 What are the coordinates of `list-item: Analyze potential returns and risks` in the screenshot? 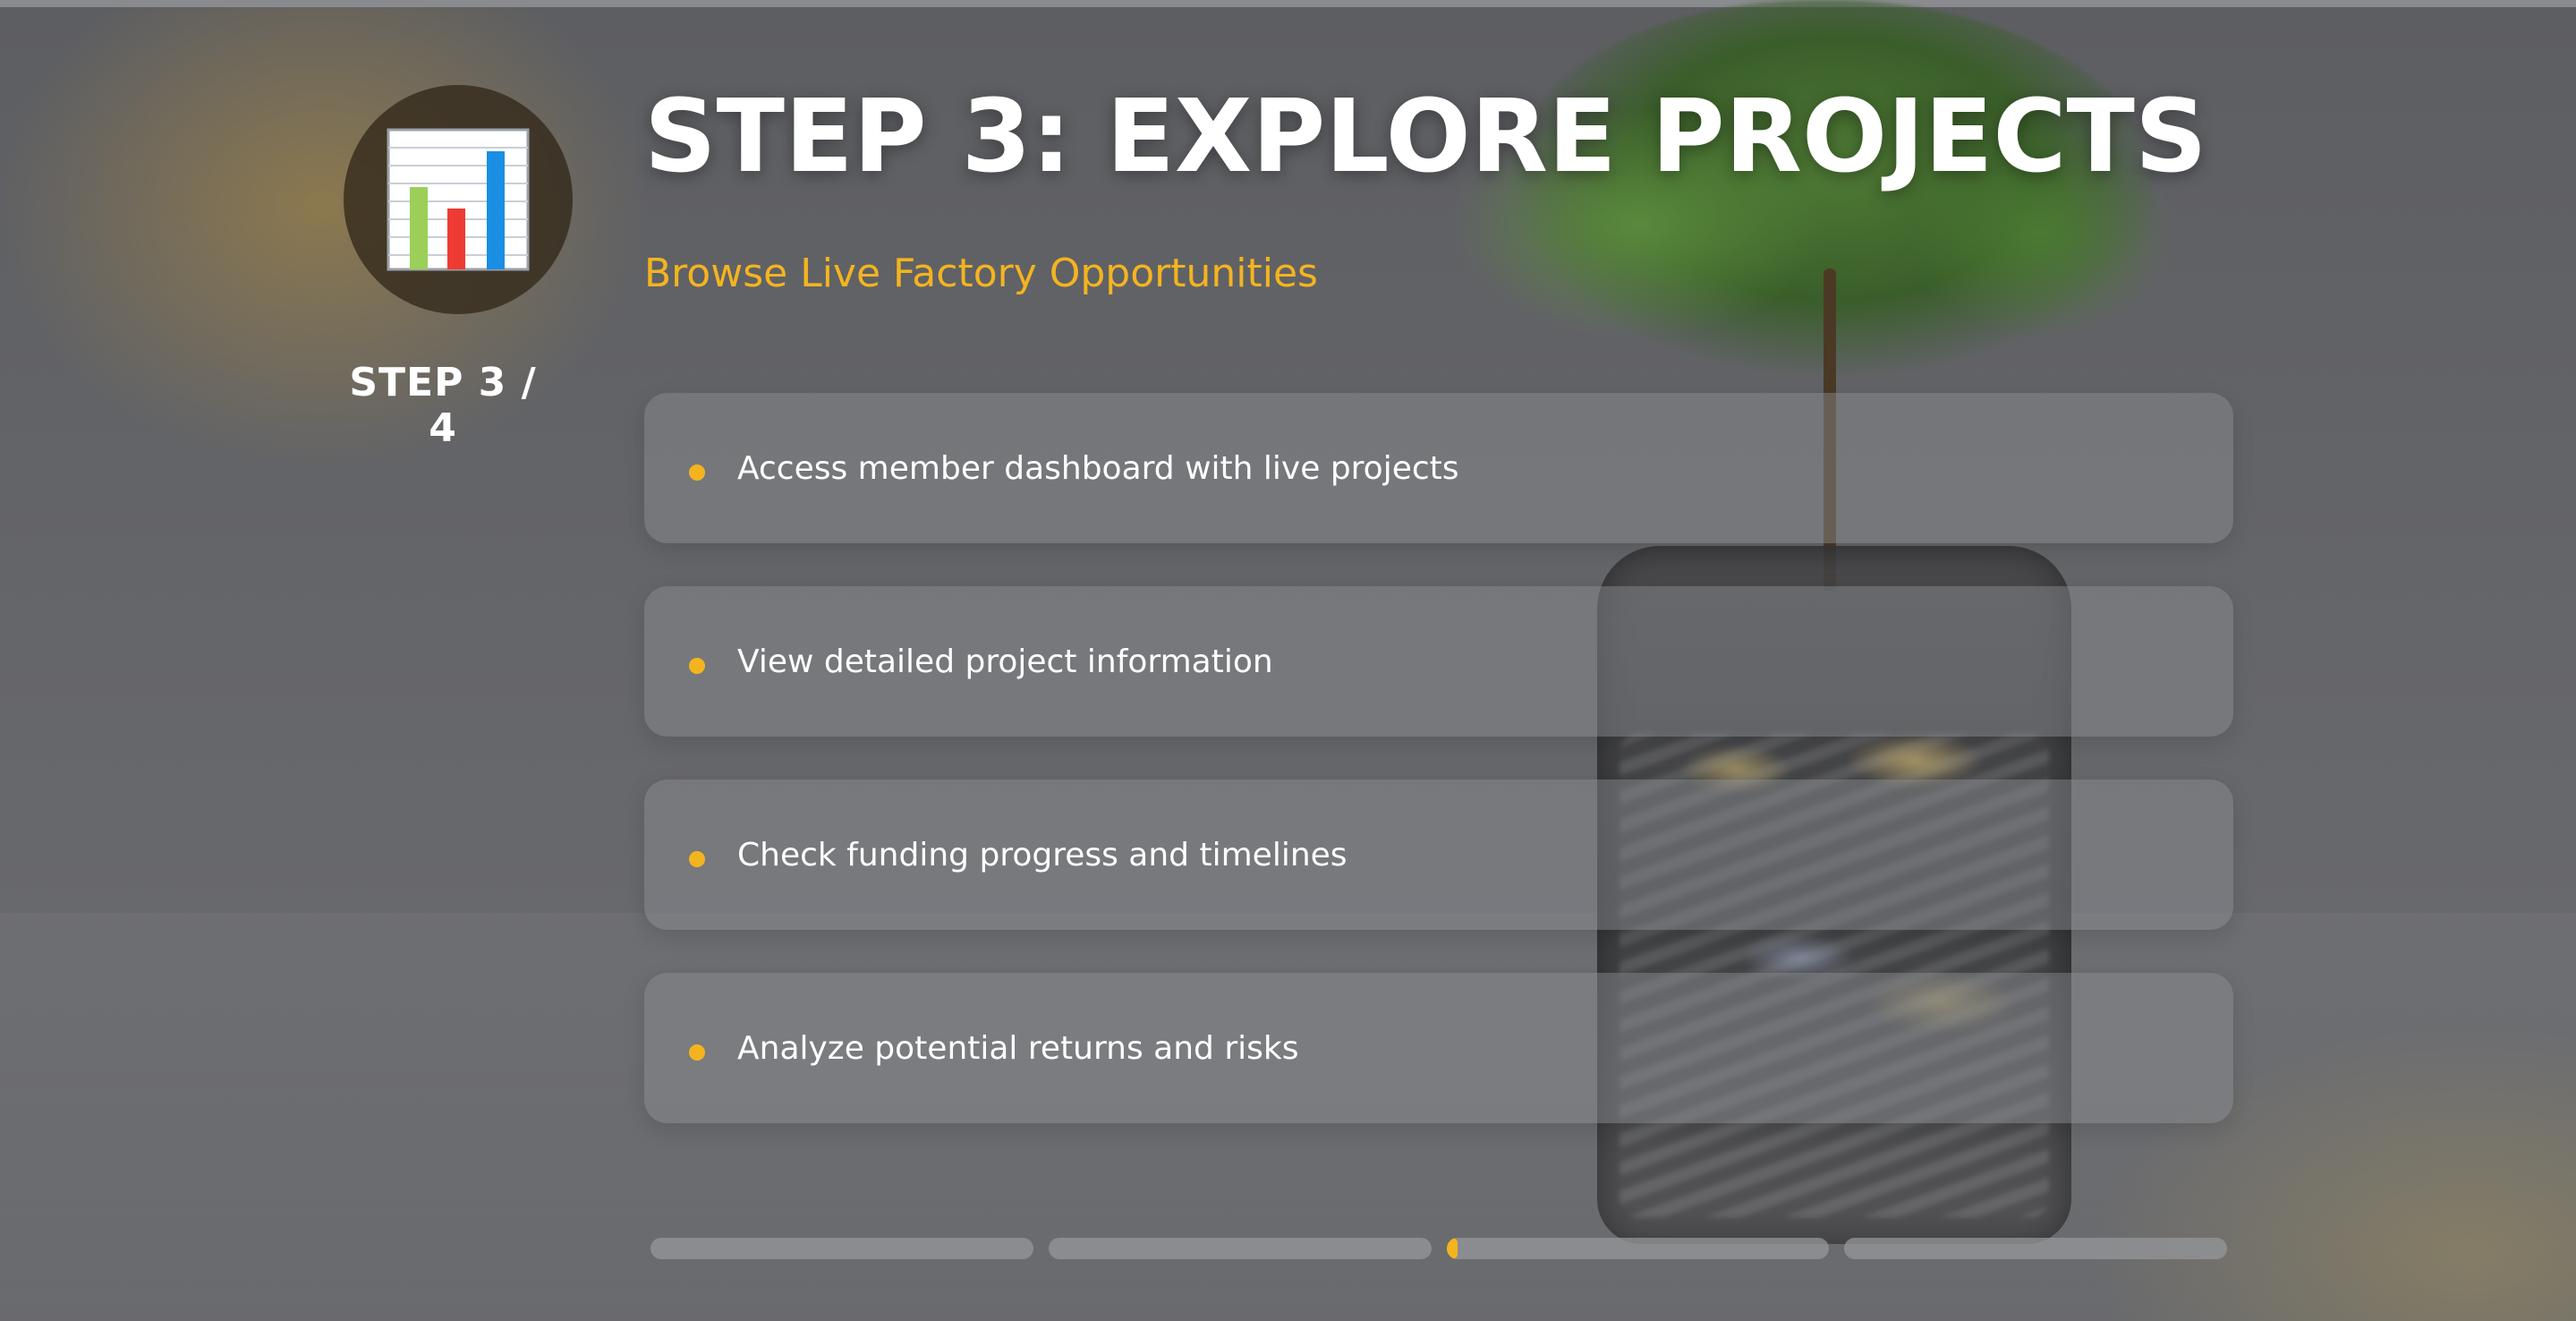 It's located at (1438, 1048).